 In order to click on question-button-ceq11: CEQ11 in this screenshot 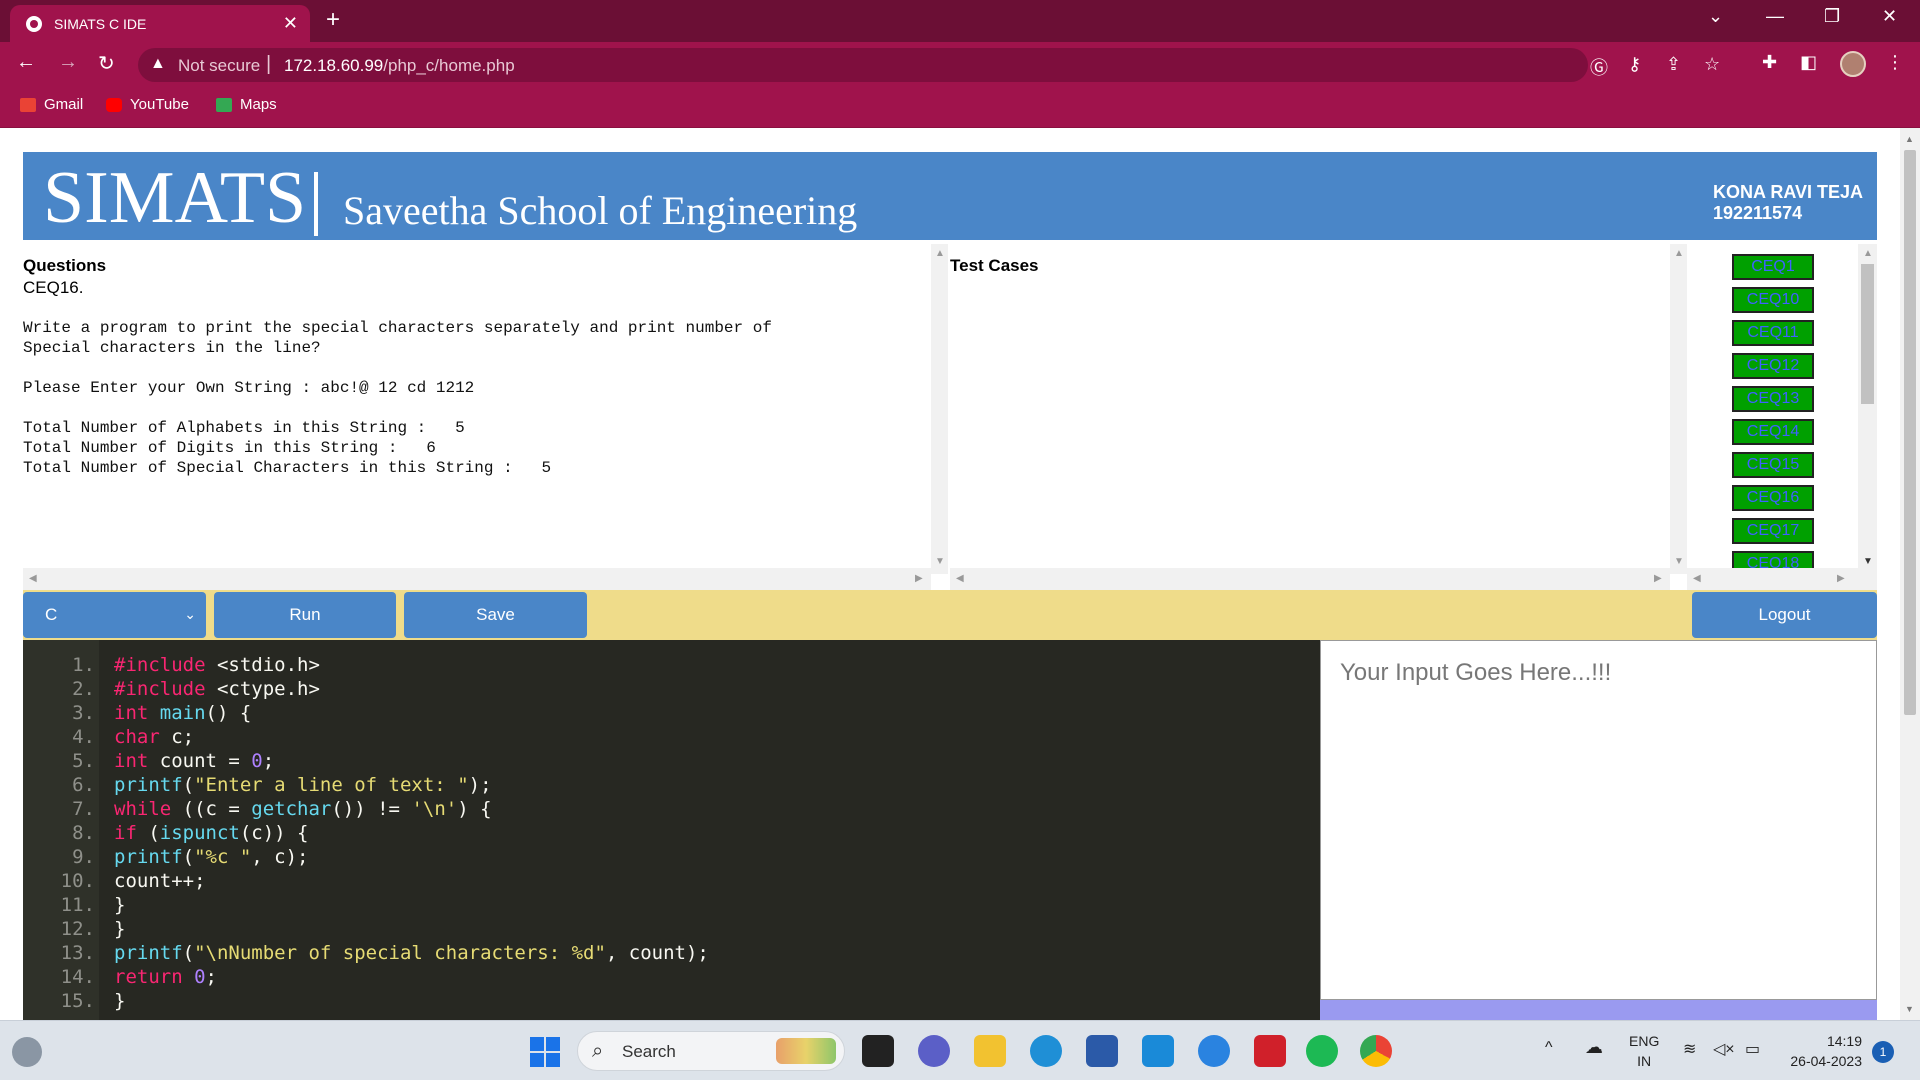, I will do `click(1773, 333)`.